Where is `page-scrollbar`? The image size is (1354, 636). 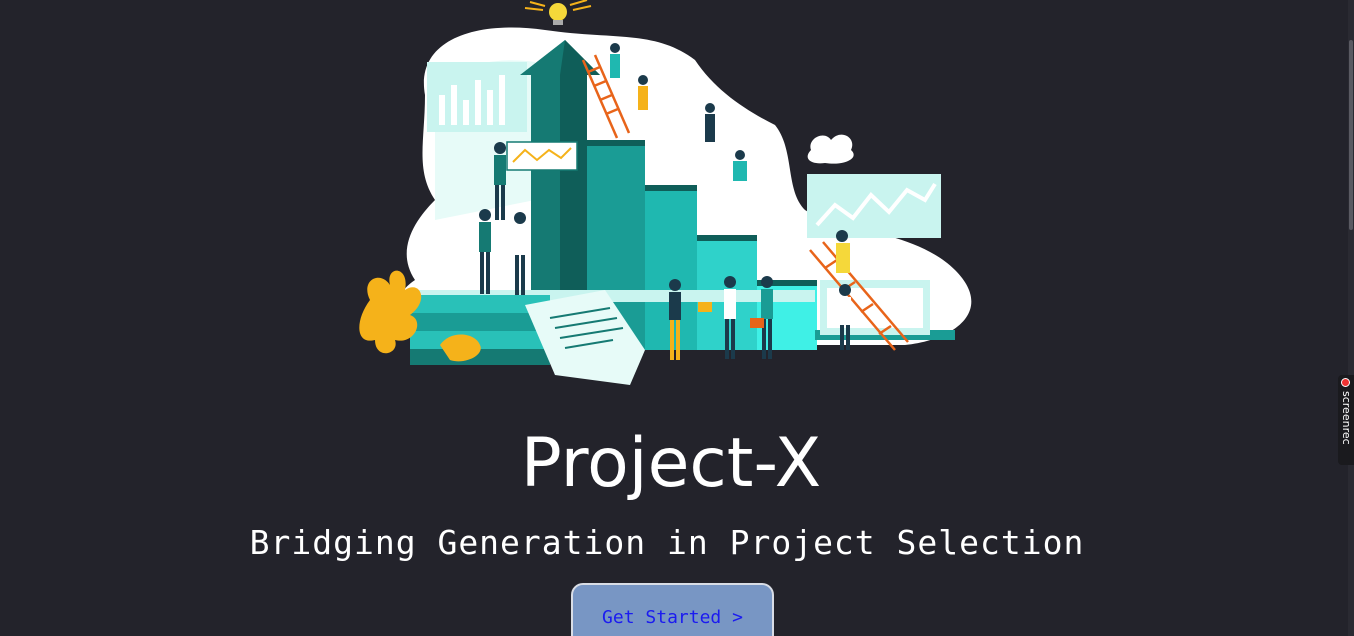
page-scrollbar is located at coordinates (1351, 318).